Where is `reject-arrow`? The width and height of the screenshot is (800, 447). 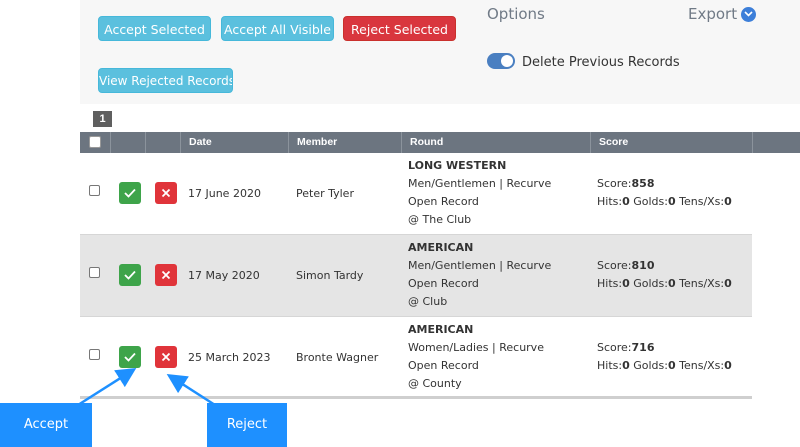 reject-arrow is located at coordinates (191, 390).